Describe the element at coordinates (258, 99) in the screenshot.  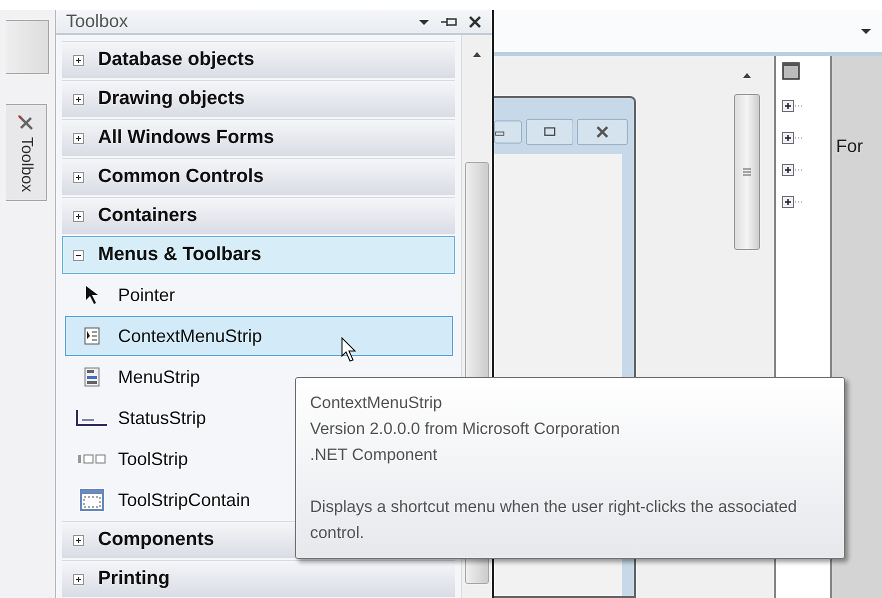
I see `category-header: Drawing objects` at that location.